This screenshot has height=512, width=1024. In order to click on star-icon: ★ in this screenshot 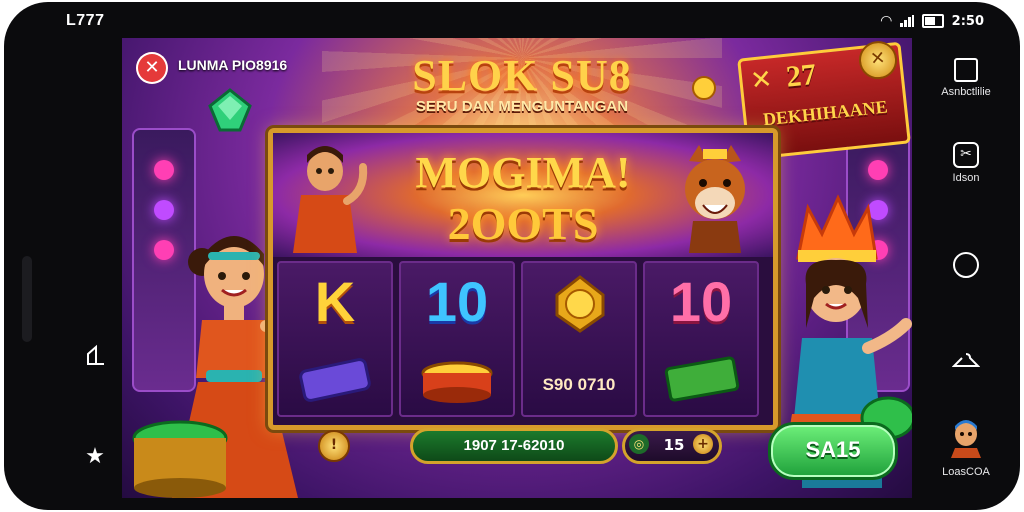, I will do `click(95, 456)`.